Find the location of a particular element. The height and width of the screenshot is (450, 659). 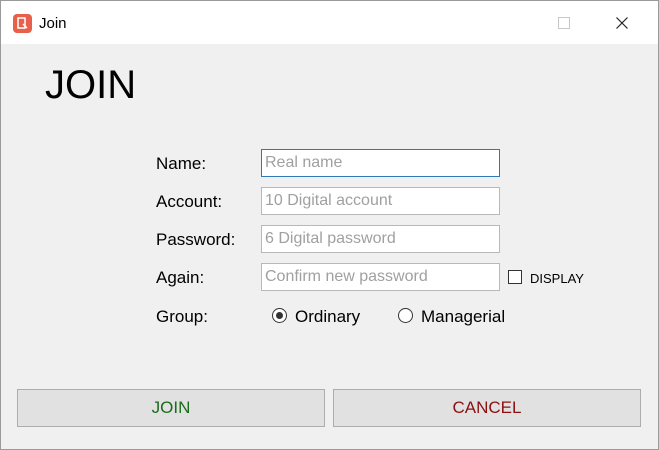

title-bar: Join is located at coordinates (329, 22).